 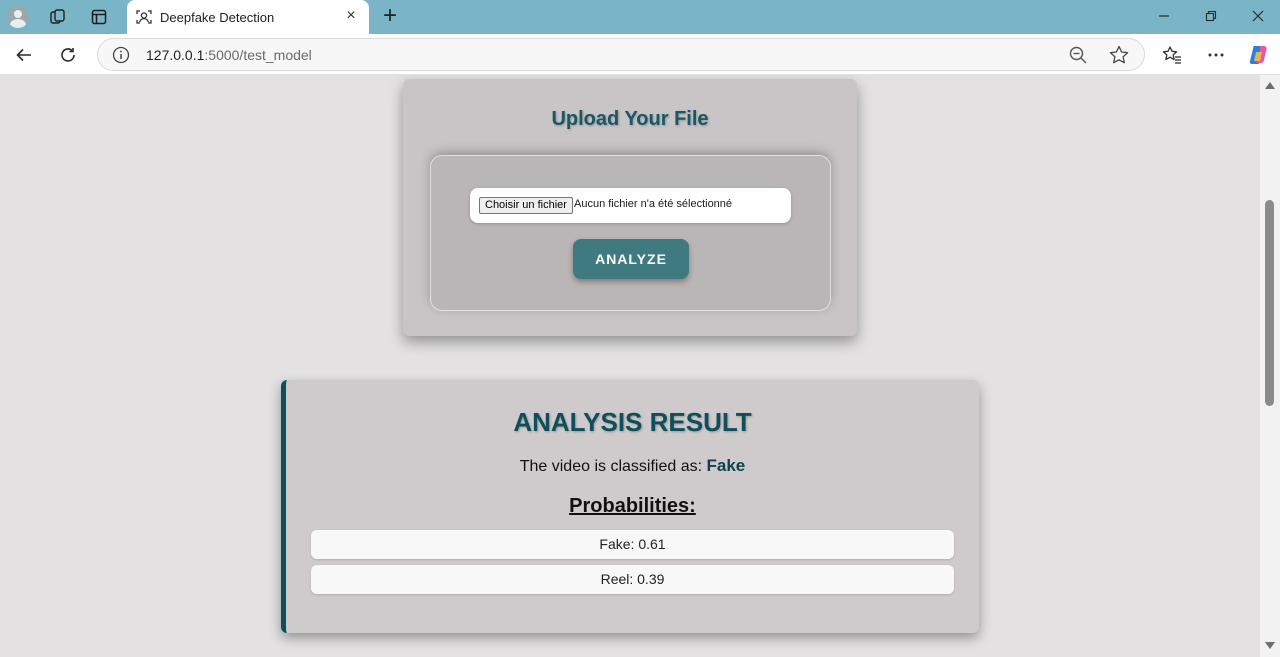 What do you see at coordinates (18, 17) in the screenshot?
I see `profile-avatar-icon` at bounding box center [18, 17].